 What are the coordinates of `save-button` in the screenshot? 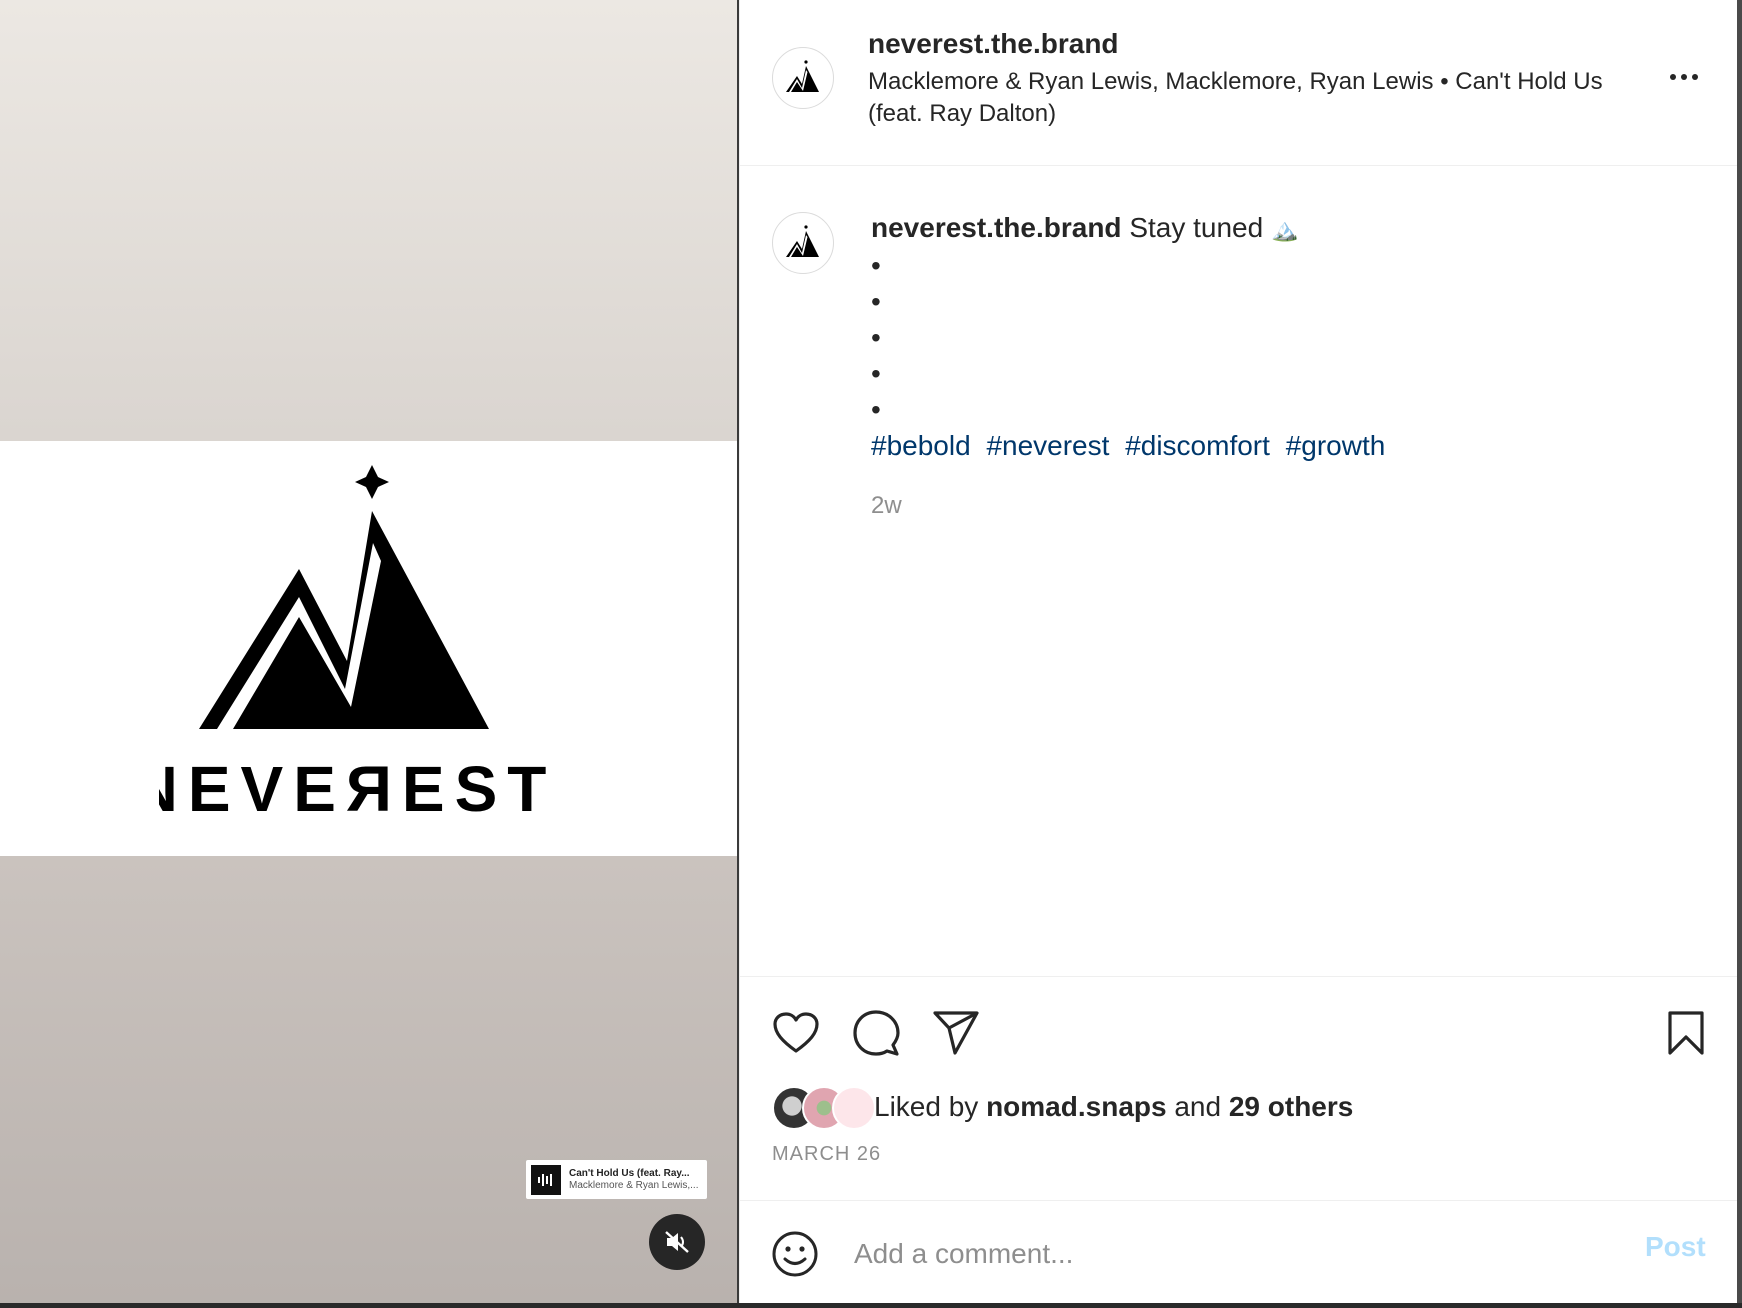 It's located at (1686, 1033).